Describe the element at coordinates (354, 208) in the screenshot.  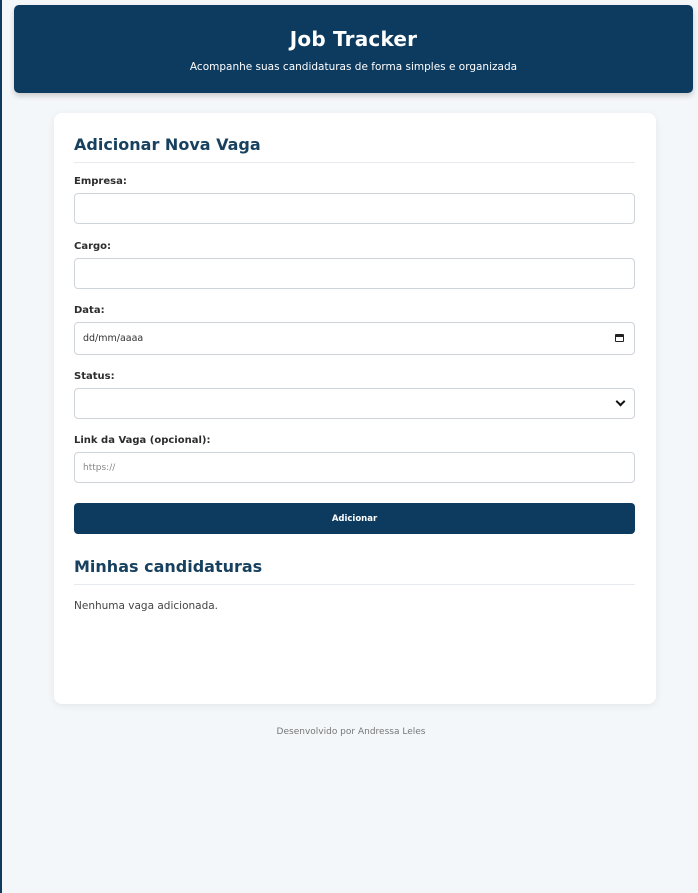
I see `empresa-input` at that location.